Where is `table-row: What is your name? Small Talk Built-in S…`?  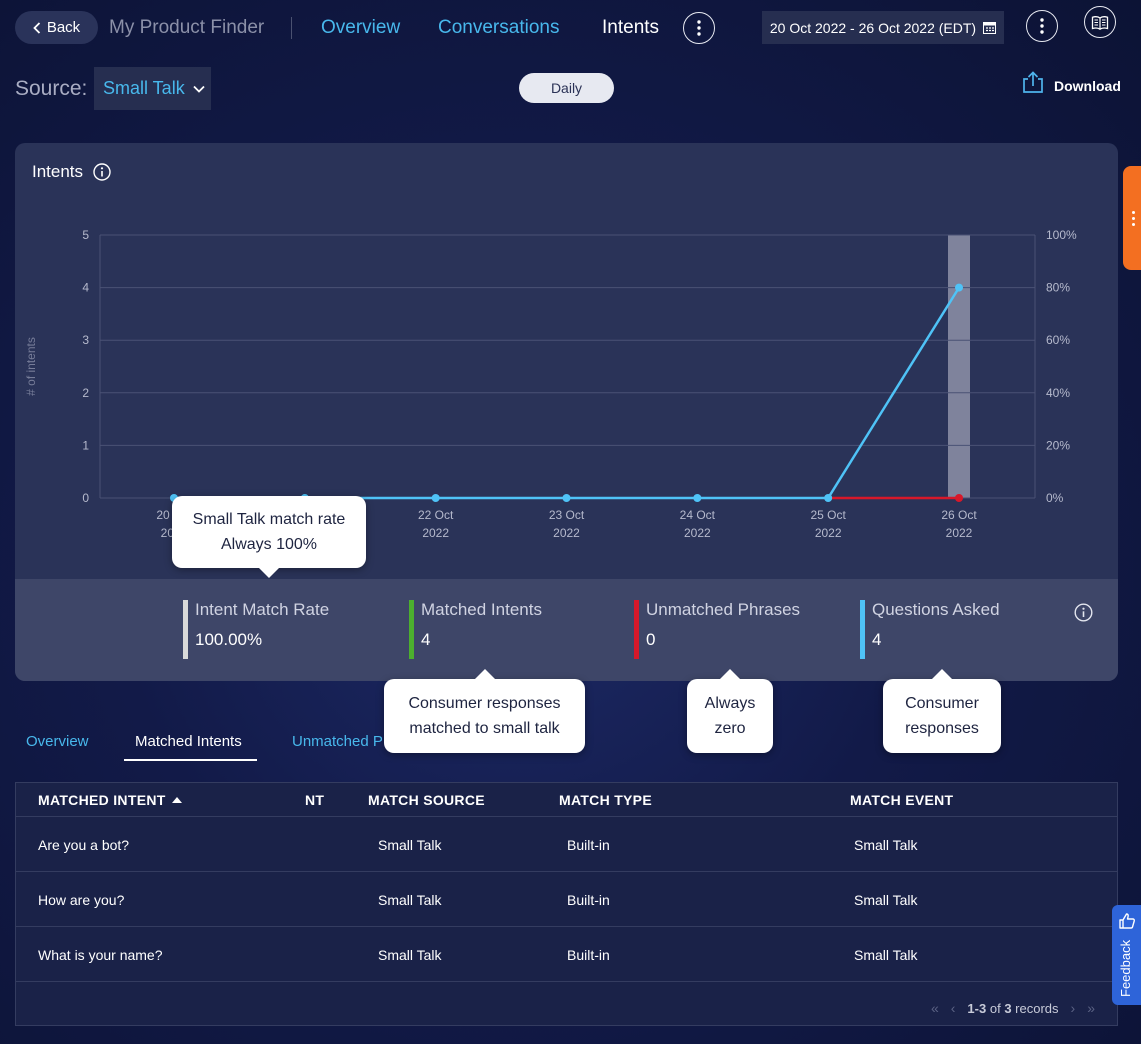 table-row: What is your name? Small Talk Built-in S… is located at coordinates (566, 954).